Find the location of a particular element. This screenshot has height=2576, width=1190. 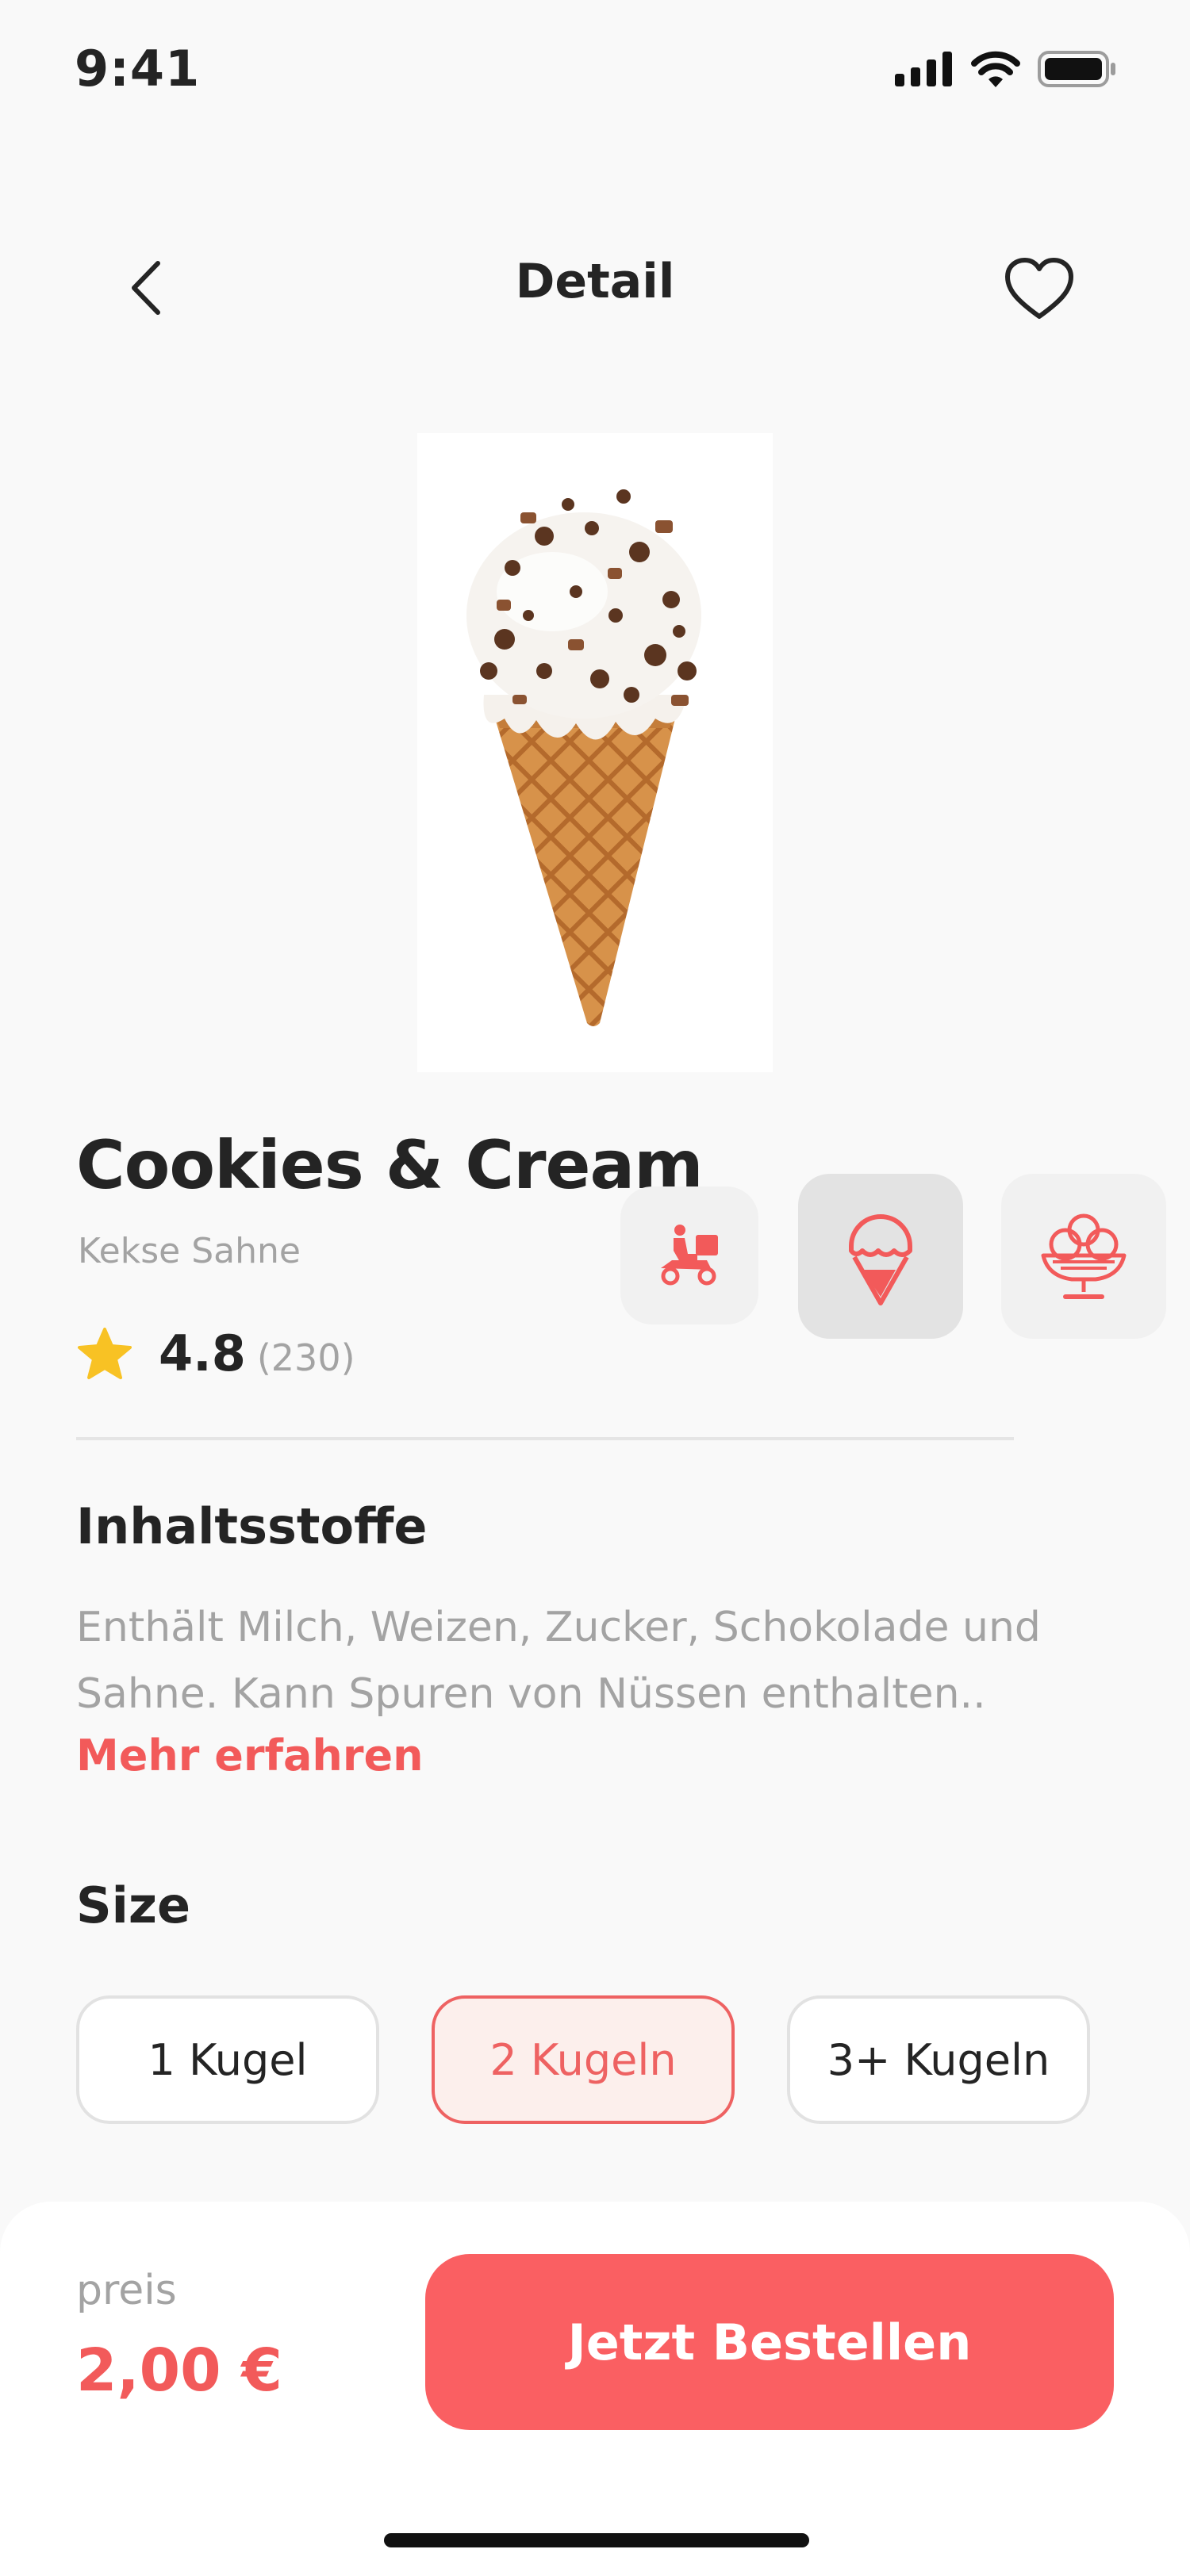

heart-icon is located at coordinates (1039, 289).